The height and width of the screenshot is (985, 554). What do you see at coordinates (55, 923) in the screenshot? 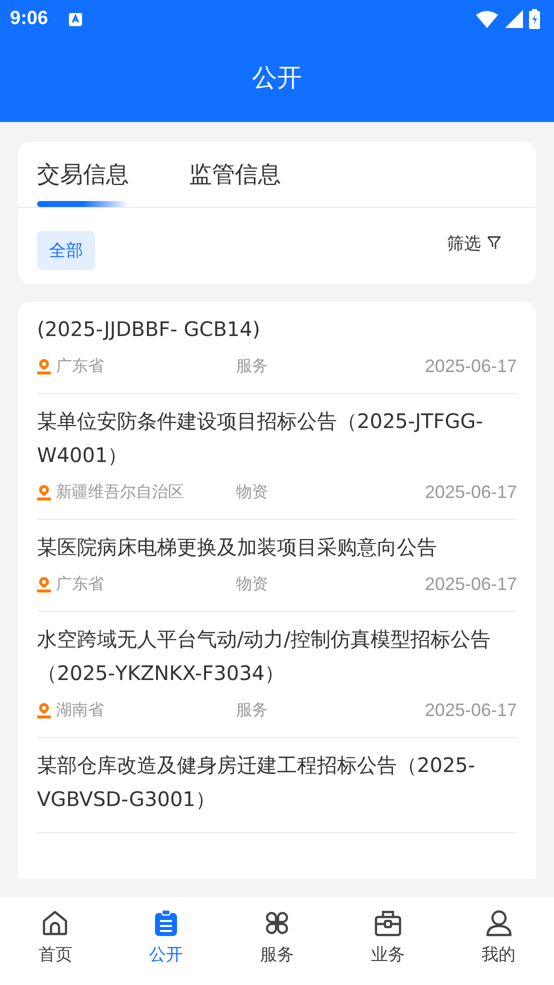
I see `home-icon` at bounding box center [55, 923].